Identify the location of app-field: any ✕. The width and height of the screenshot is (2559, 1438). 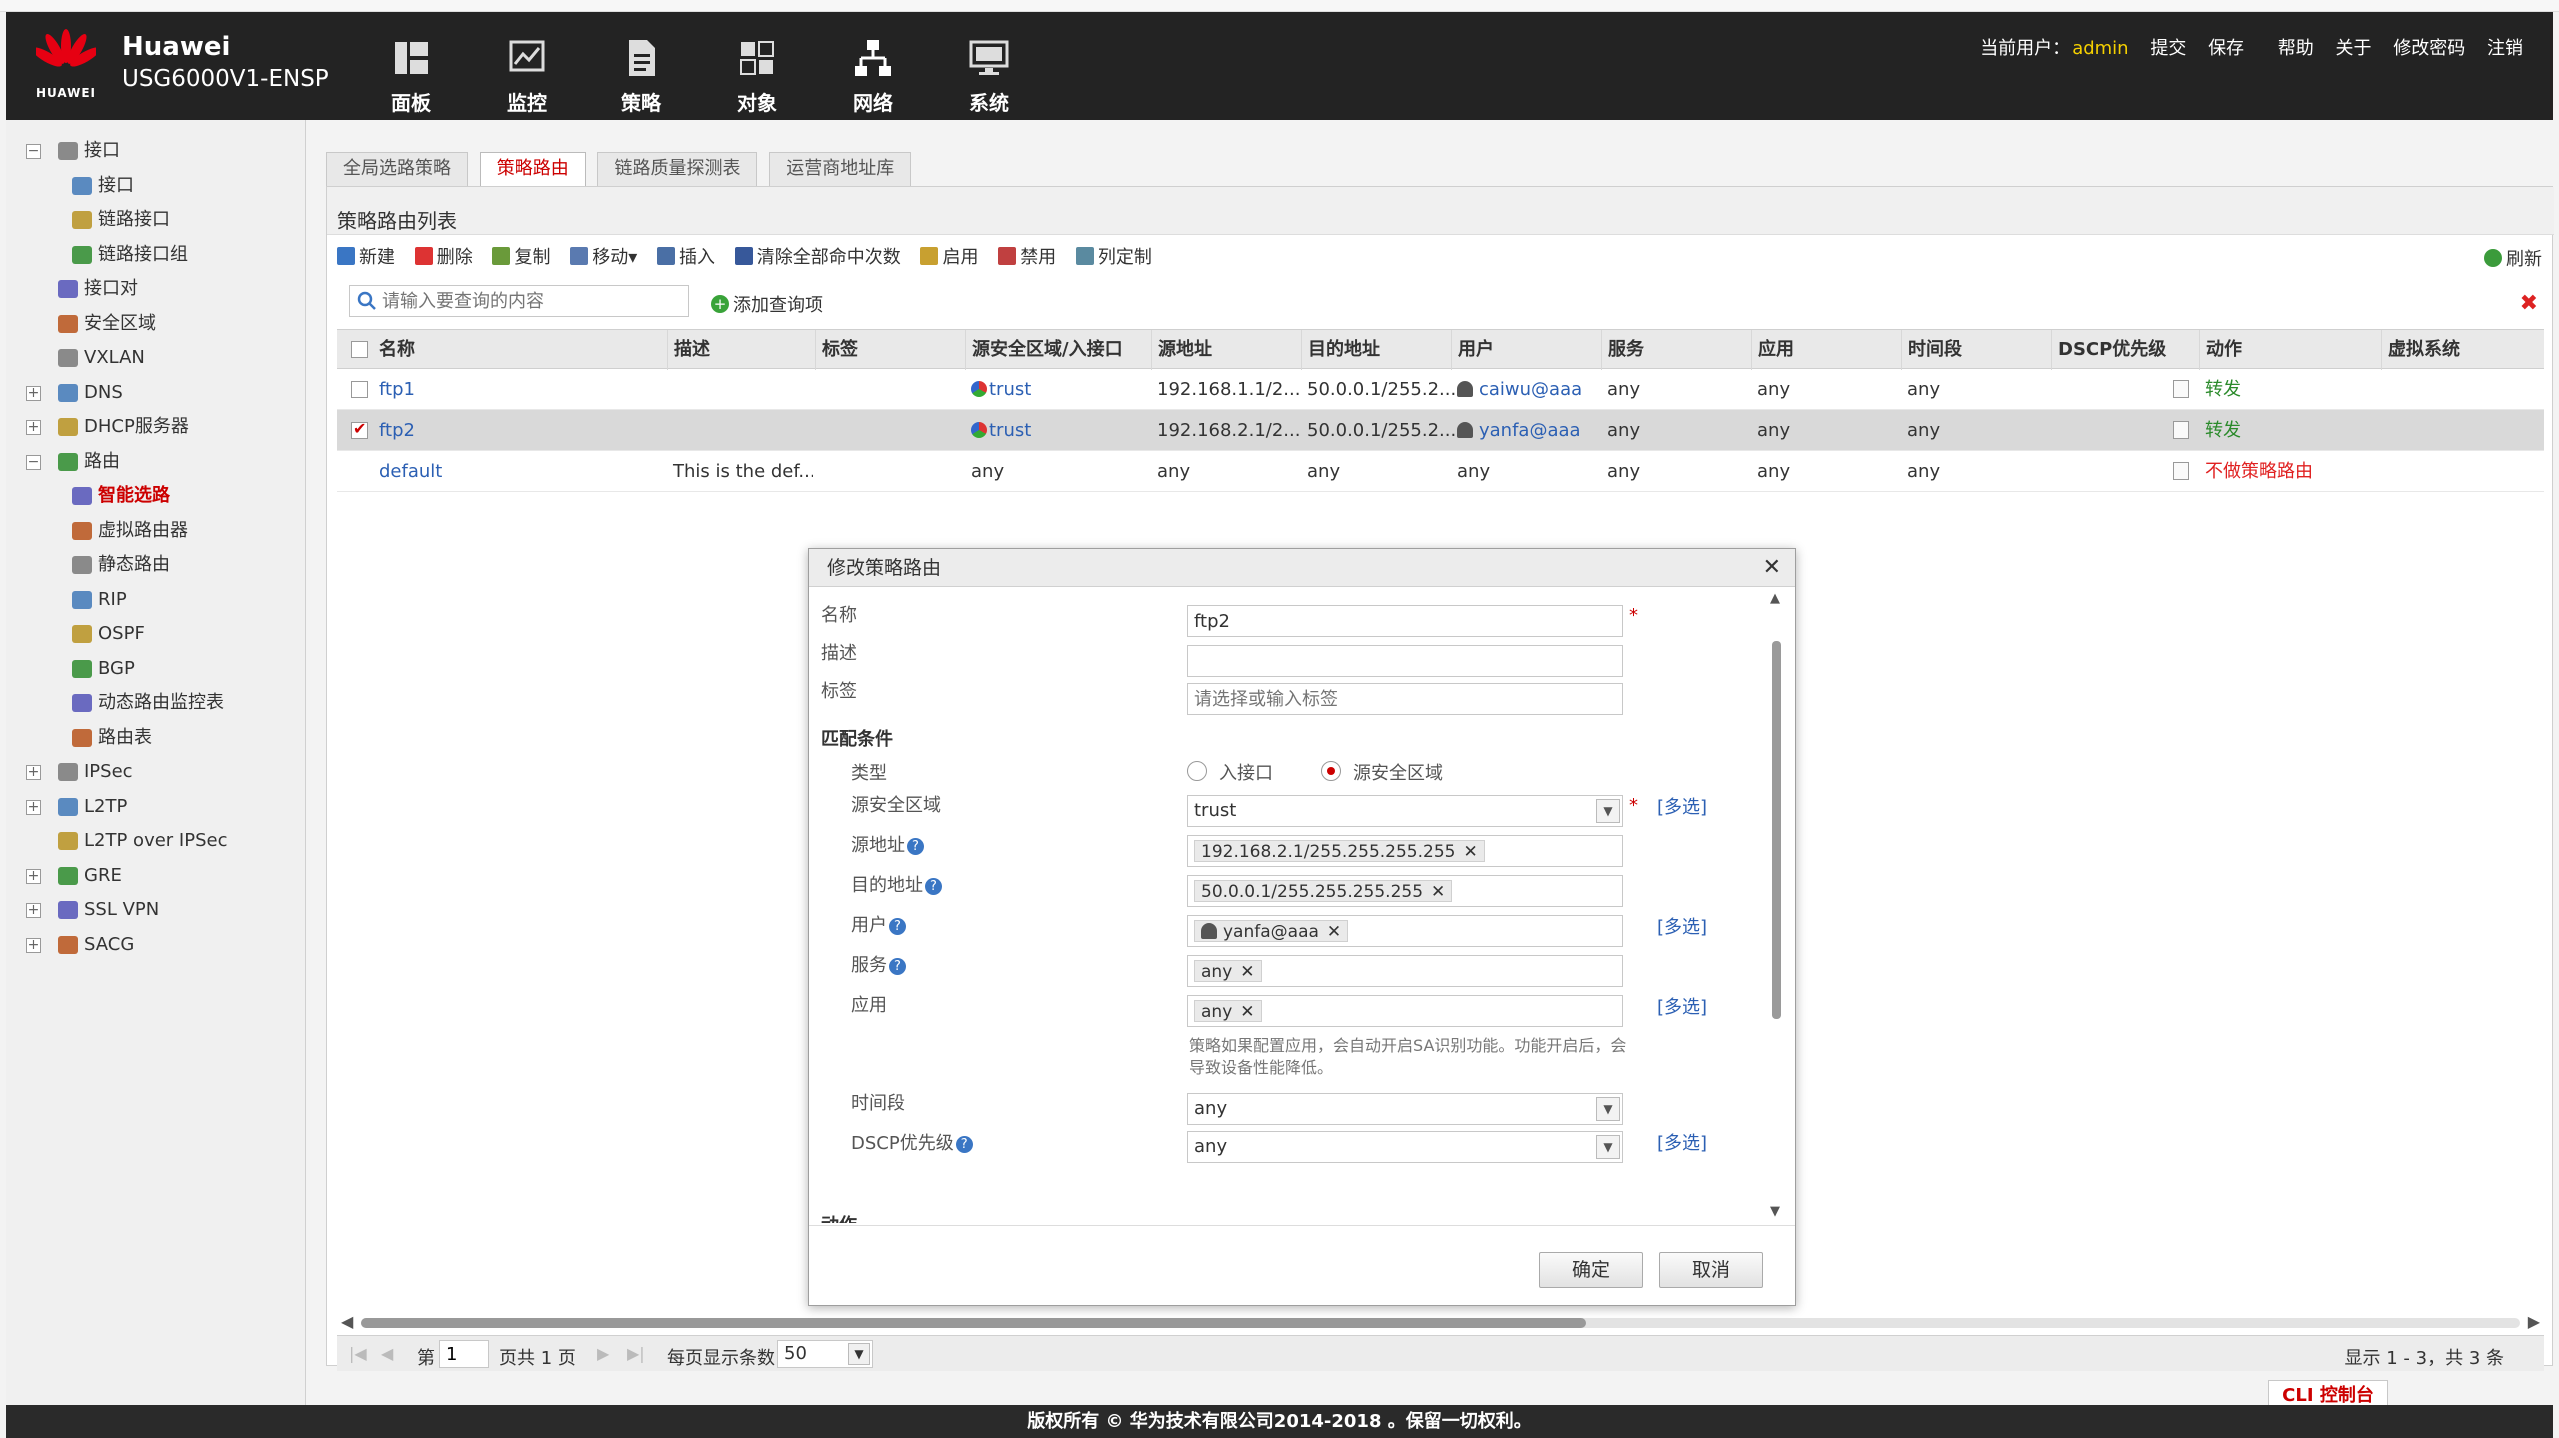
(1405, 1011).